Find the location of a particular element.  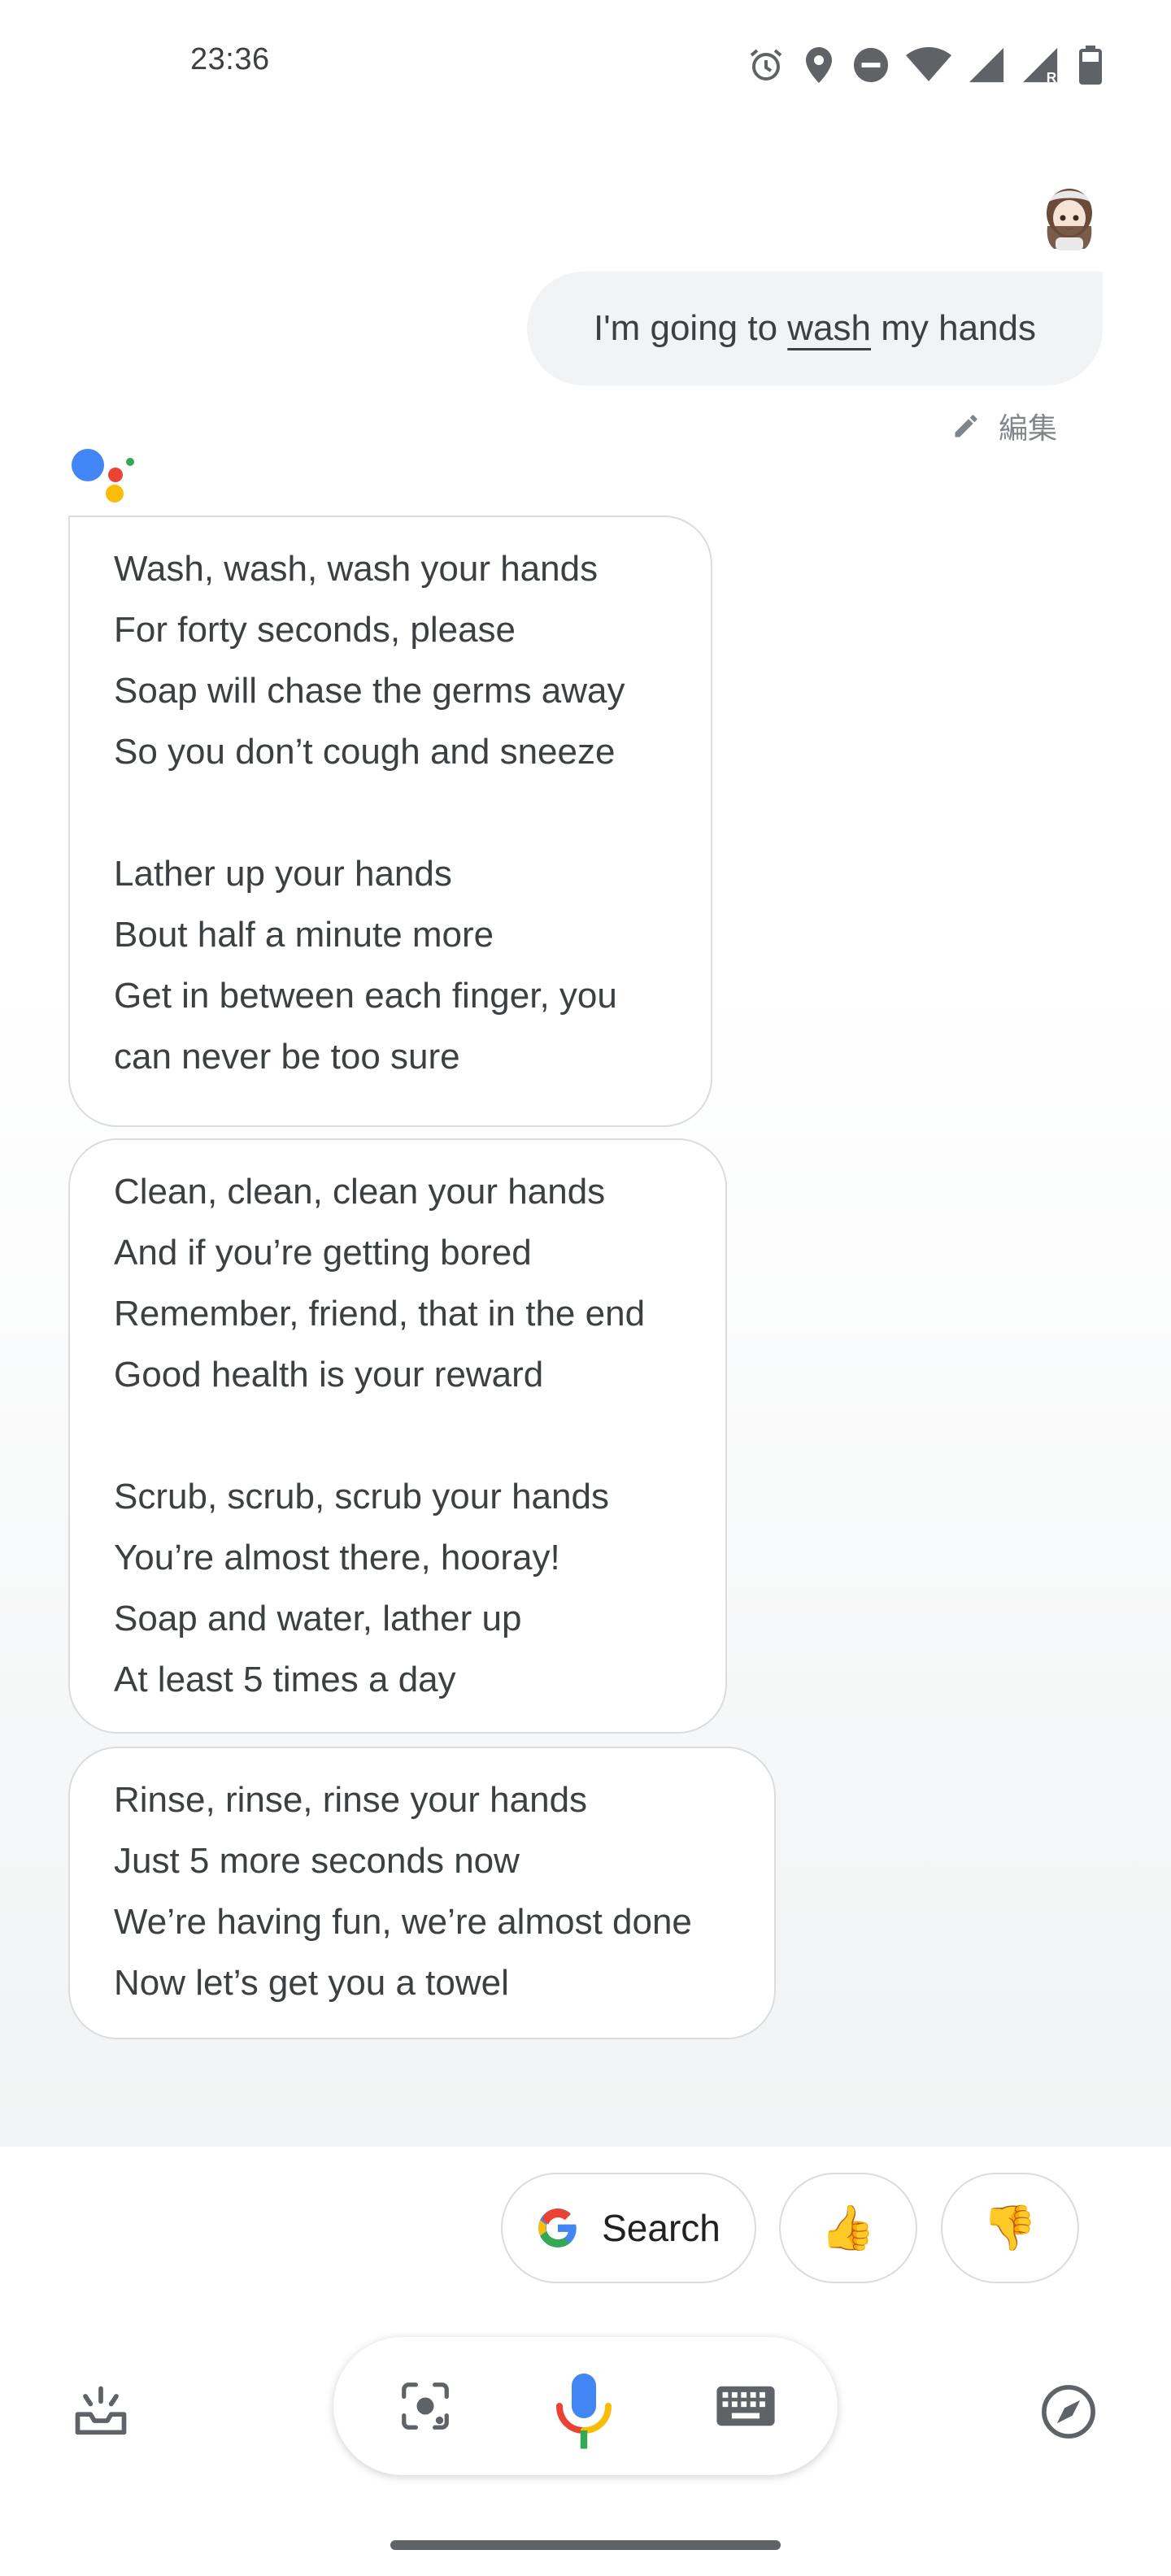

lyric-line: For forty seconds, please is located at coordinates (315, 630).